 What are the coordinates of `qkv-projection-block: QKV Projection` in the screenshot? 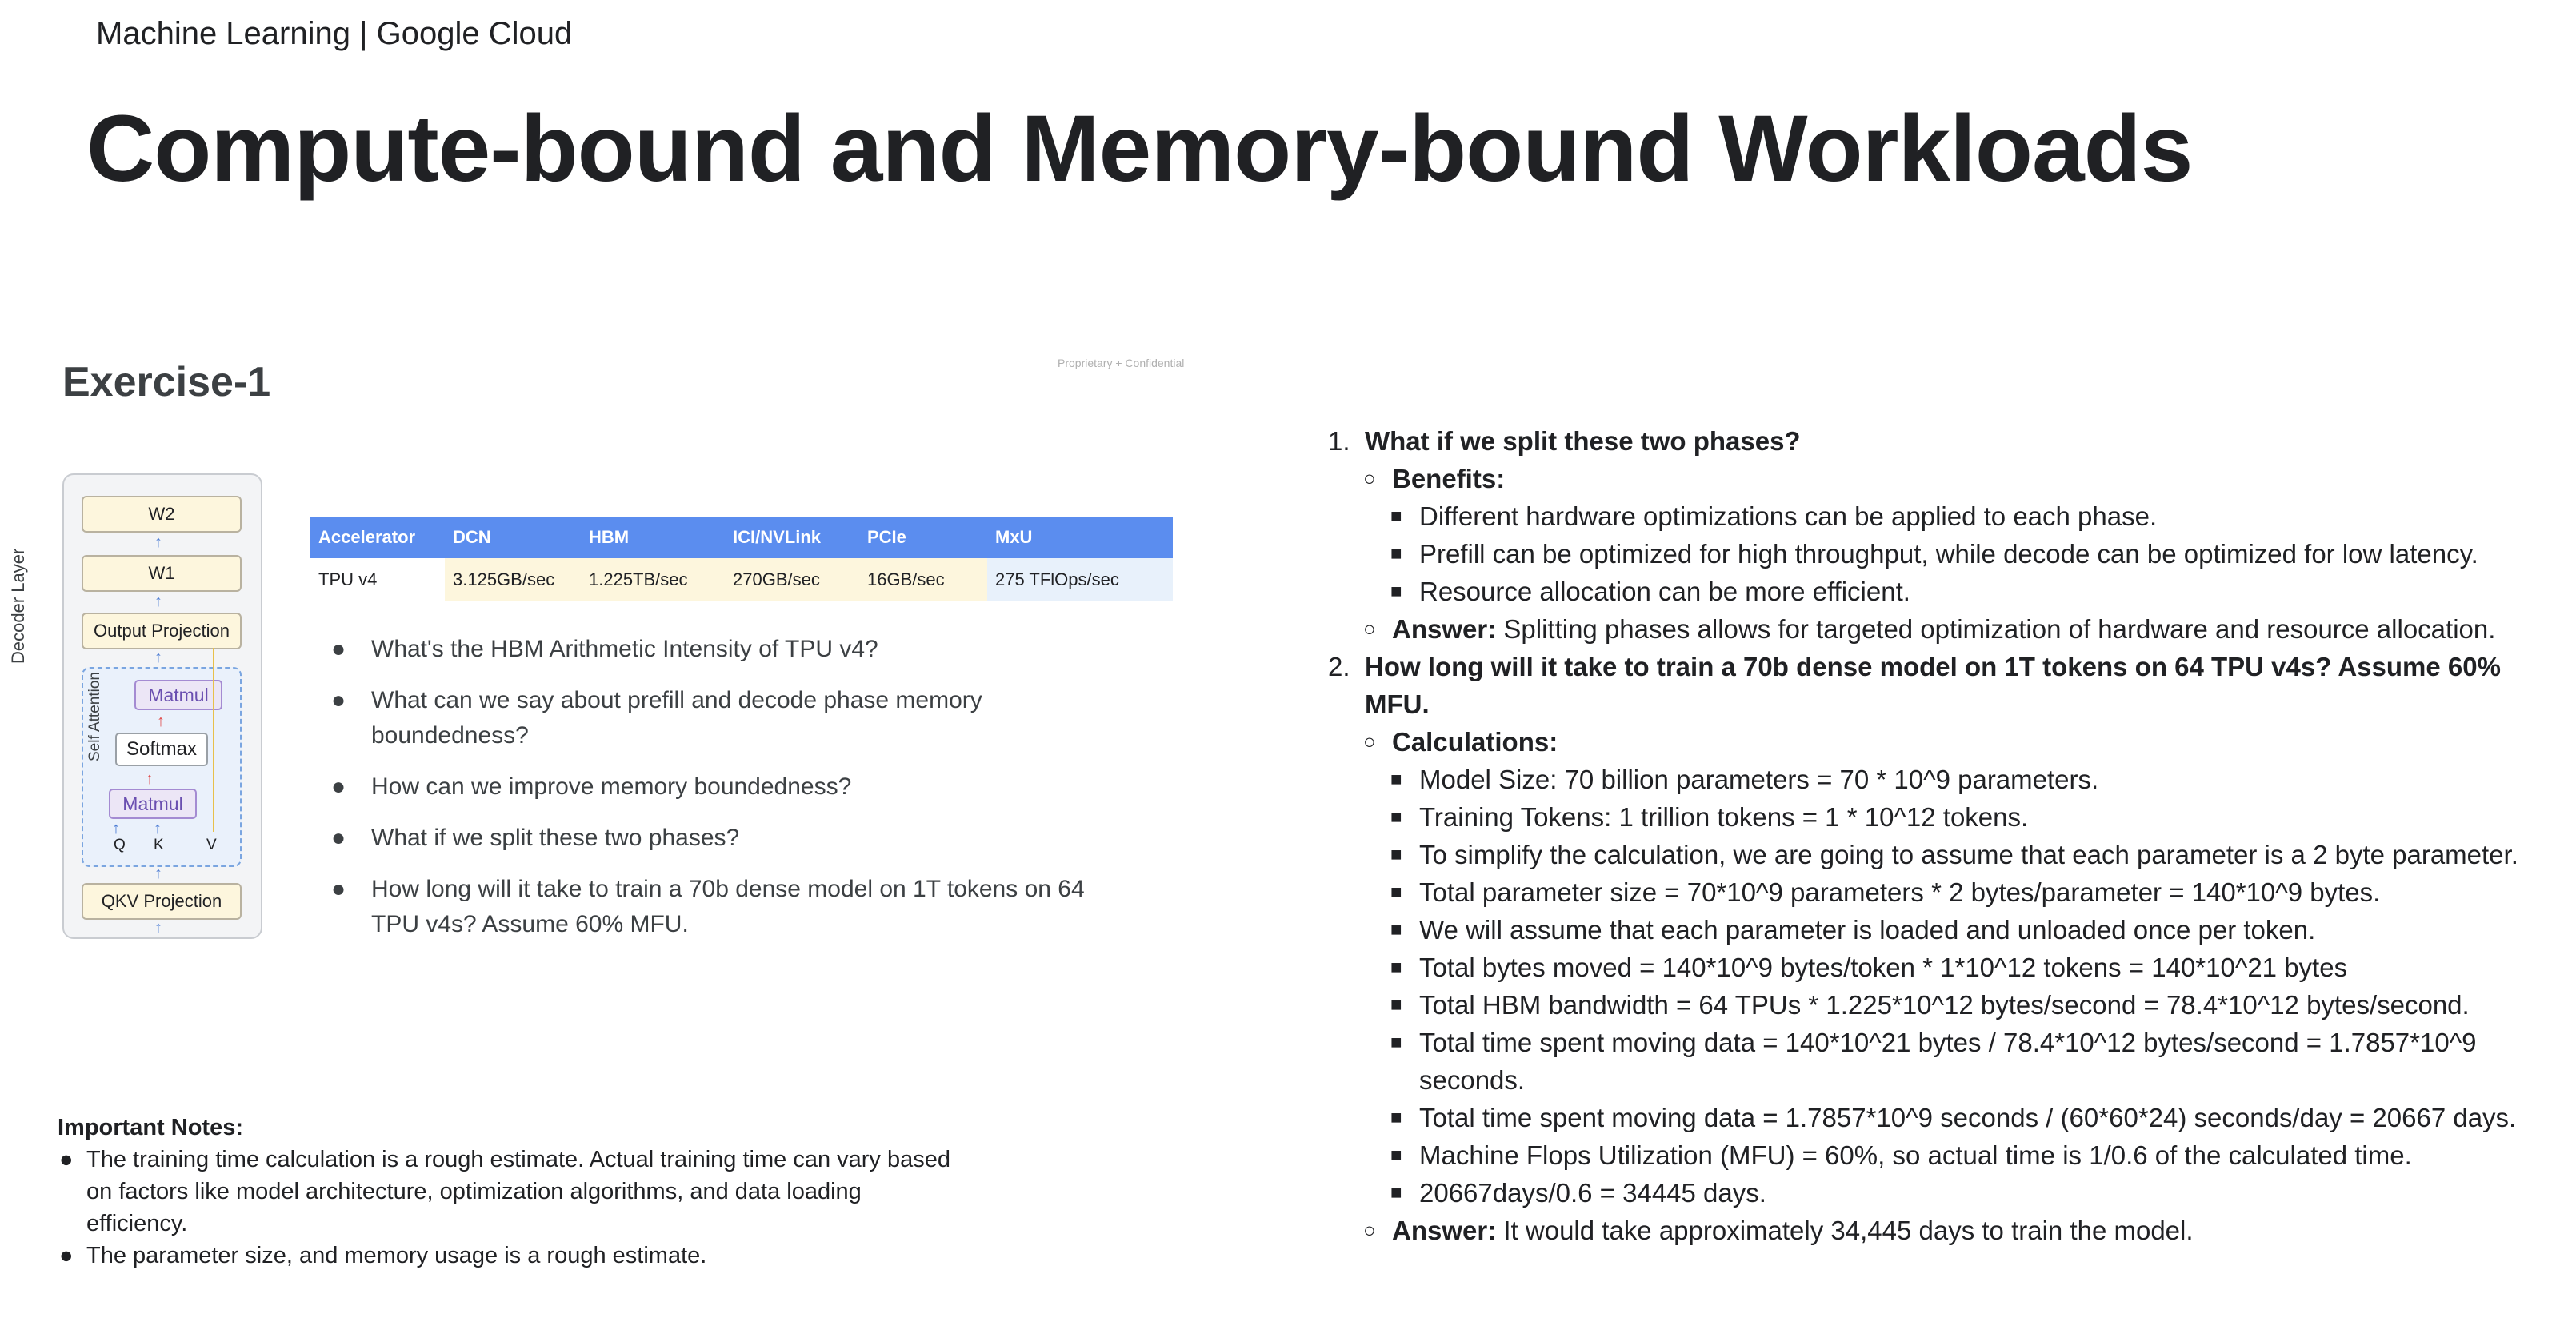 It's located at (162, 901).